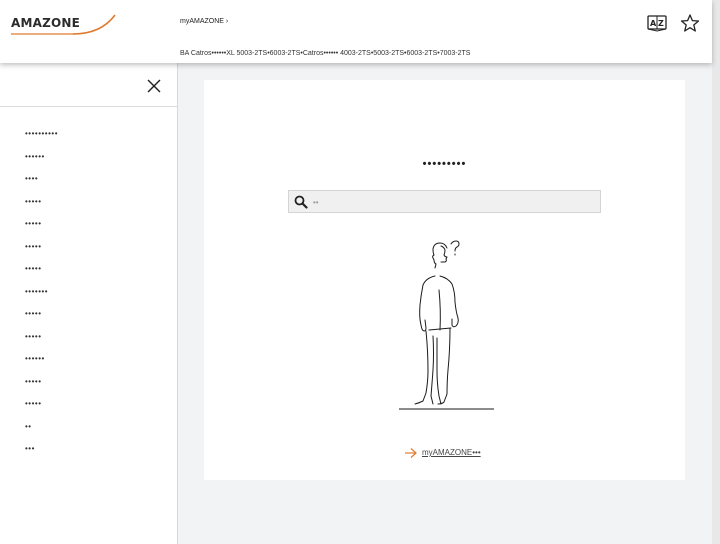  Describe the element at coordinates (88, 85) in the screenshot. I see `sidebar-header` at that location.